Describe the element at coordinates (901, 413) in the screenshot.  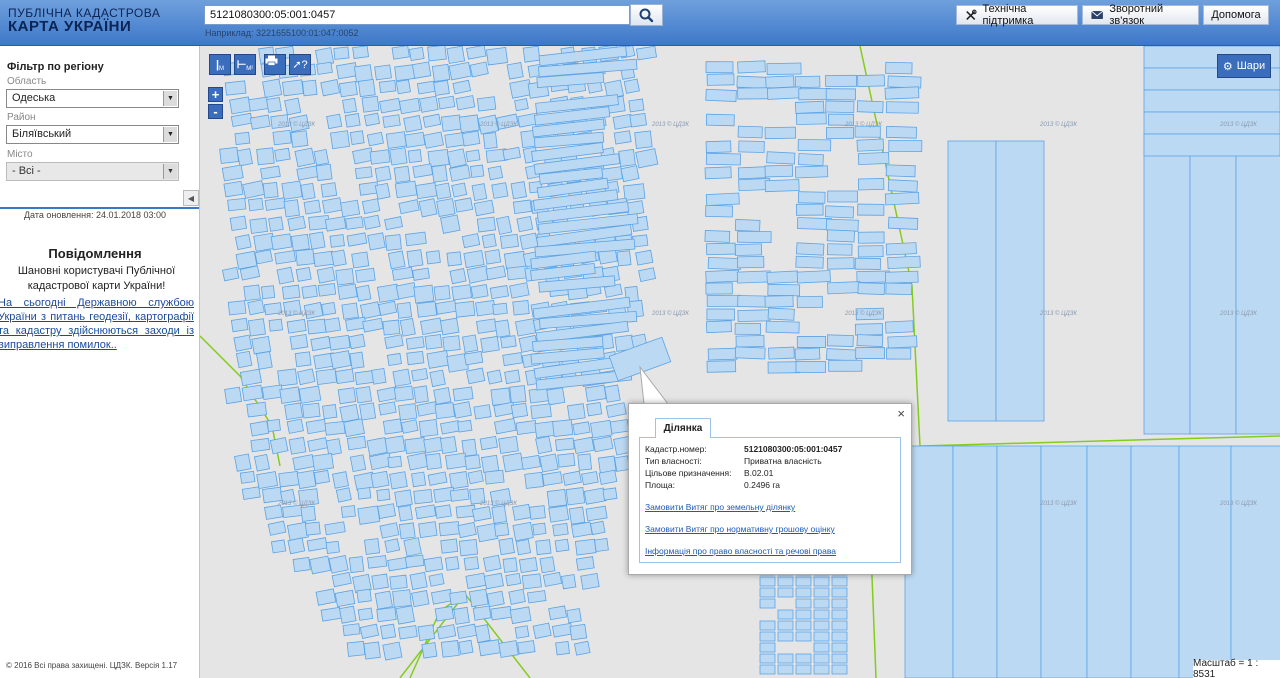
I see `popup-close-button: ×` at that location.